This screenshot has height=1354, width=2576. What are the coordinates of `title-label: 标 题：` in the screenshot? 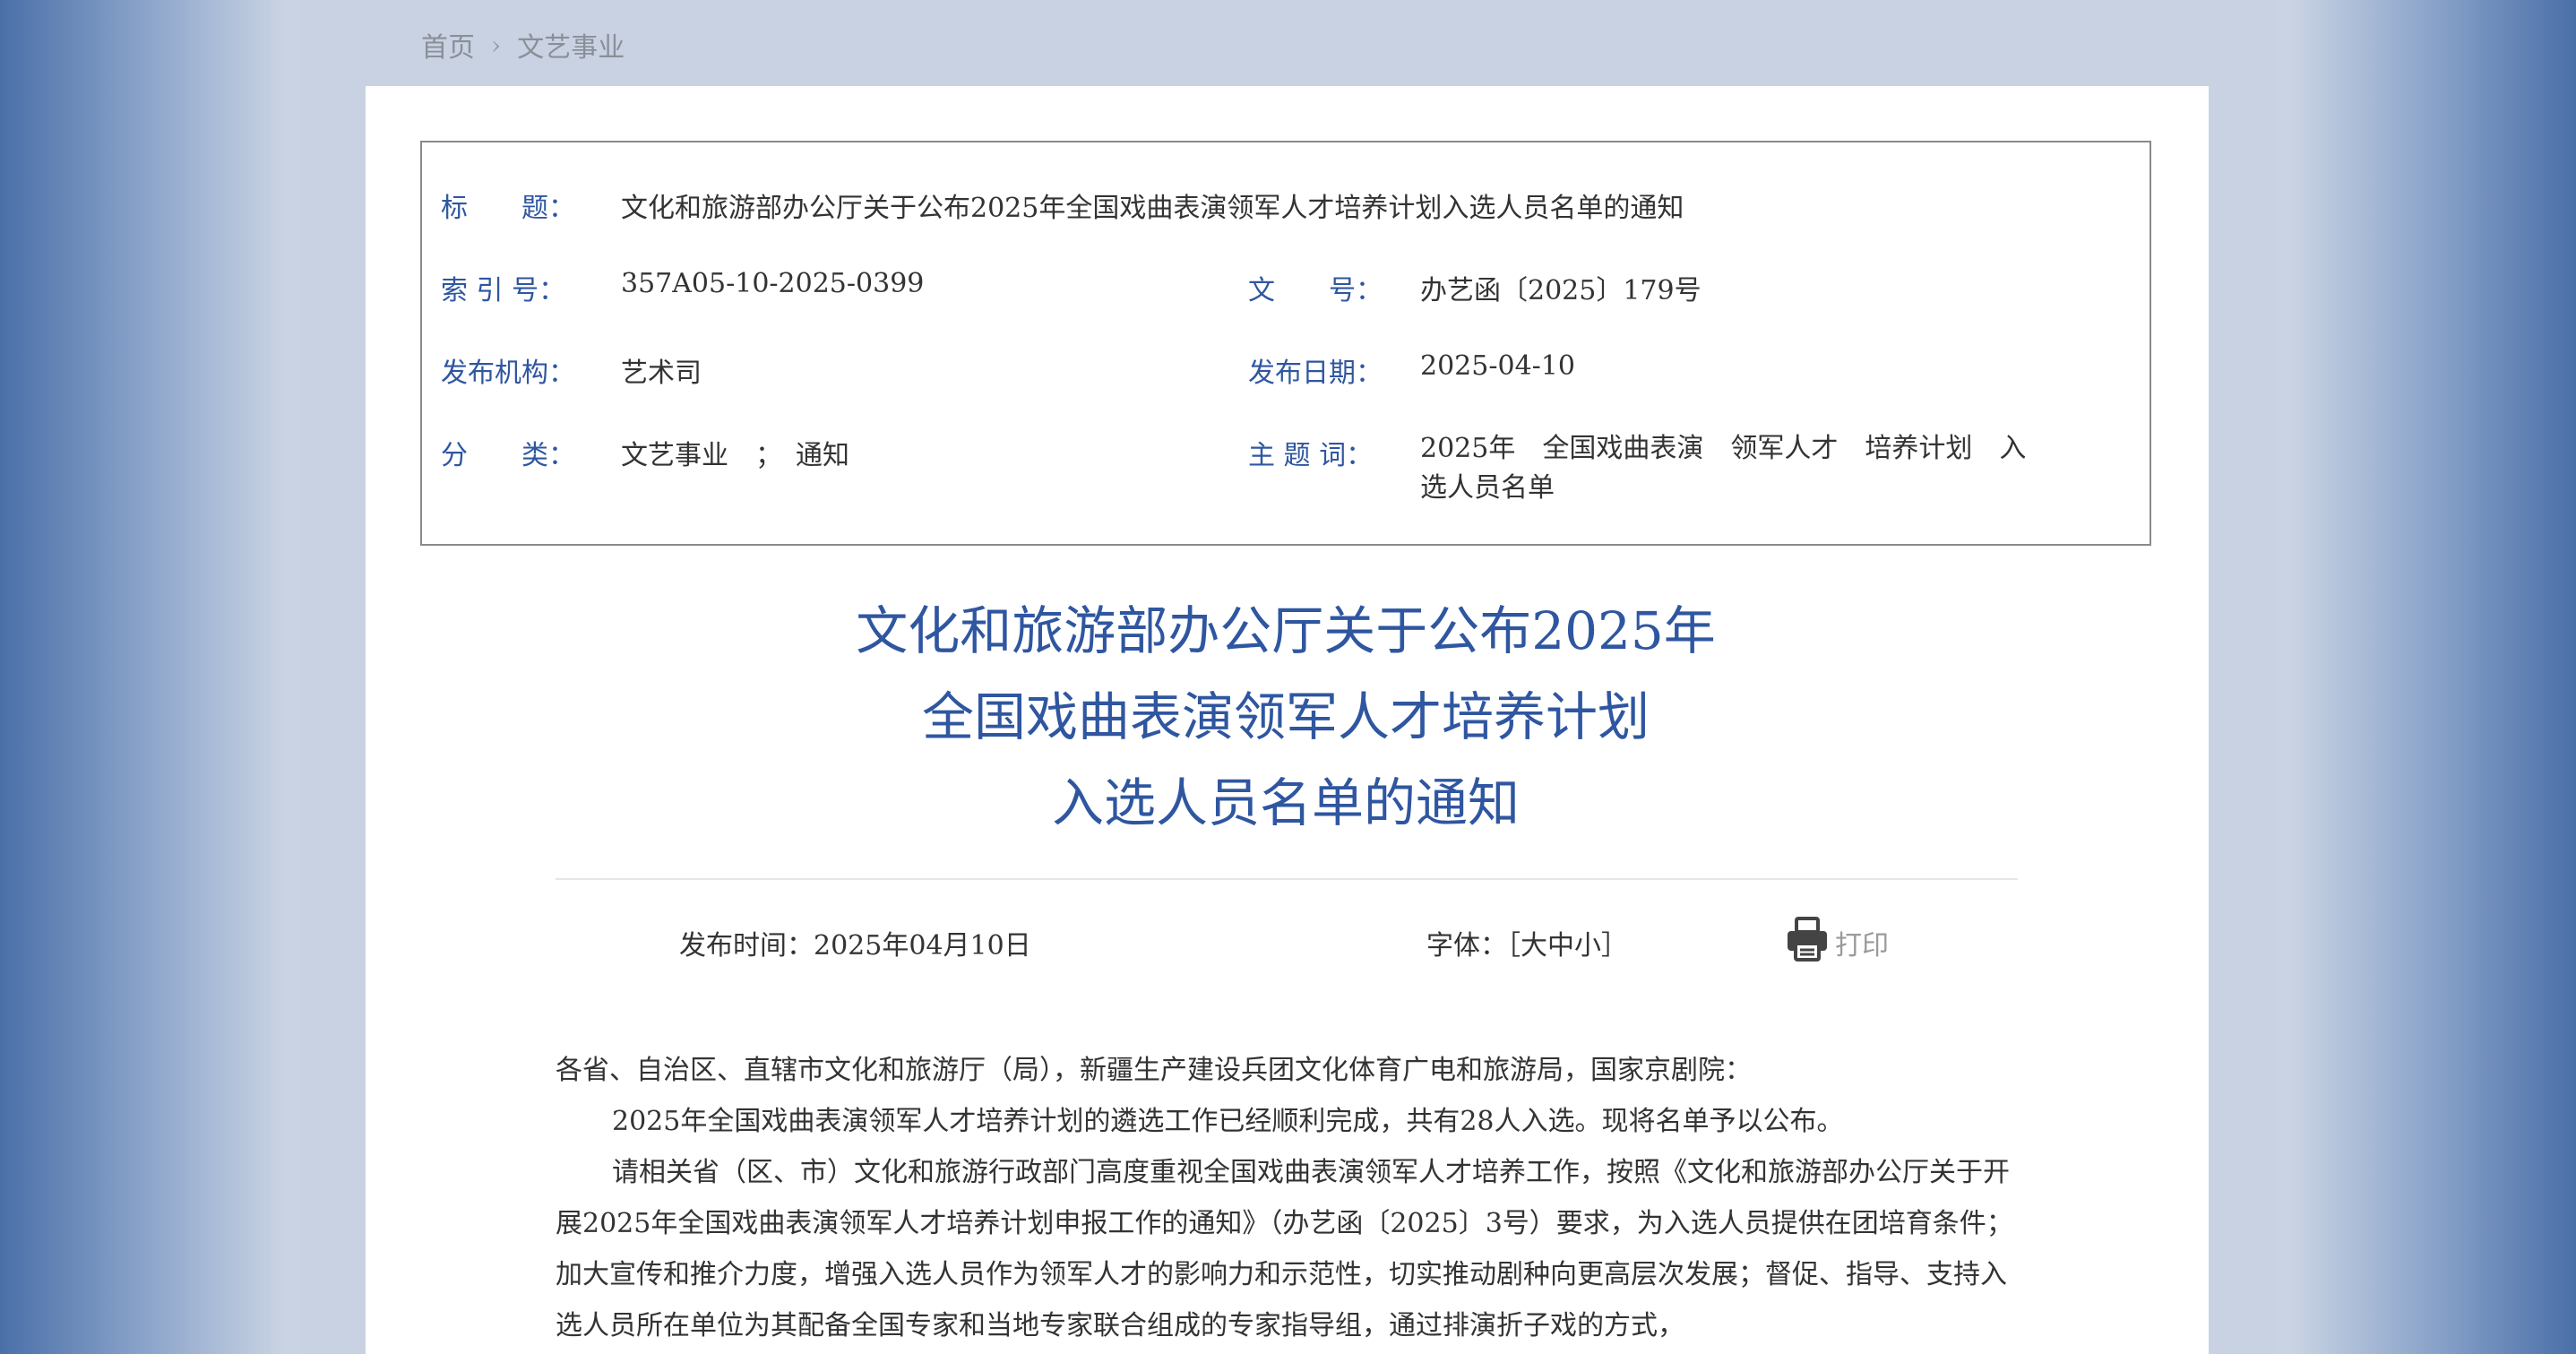 It's located at (508, 208).